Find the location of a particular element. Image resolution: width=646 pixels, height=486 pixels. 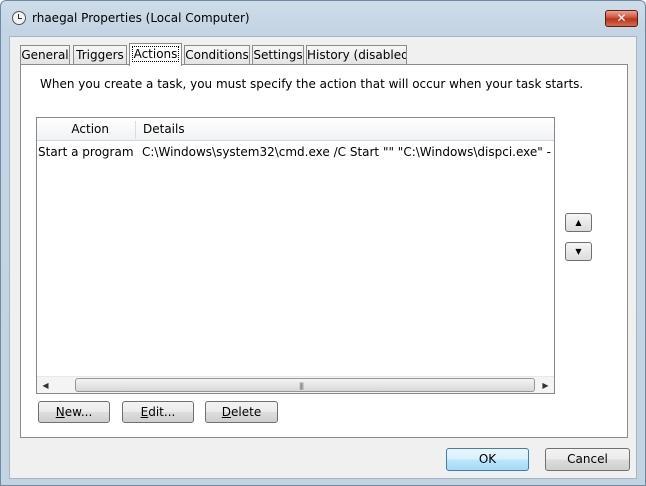

cancel-button: Cancel is located at coordinates (587, 459).